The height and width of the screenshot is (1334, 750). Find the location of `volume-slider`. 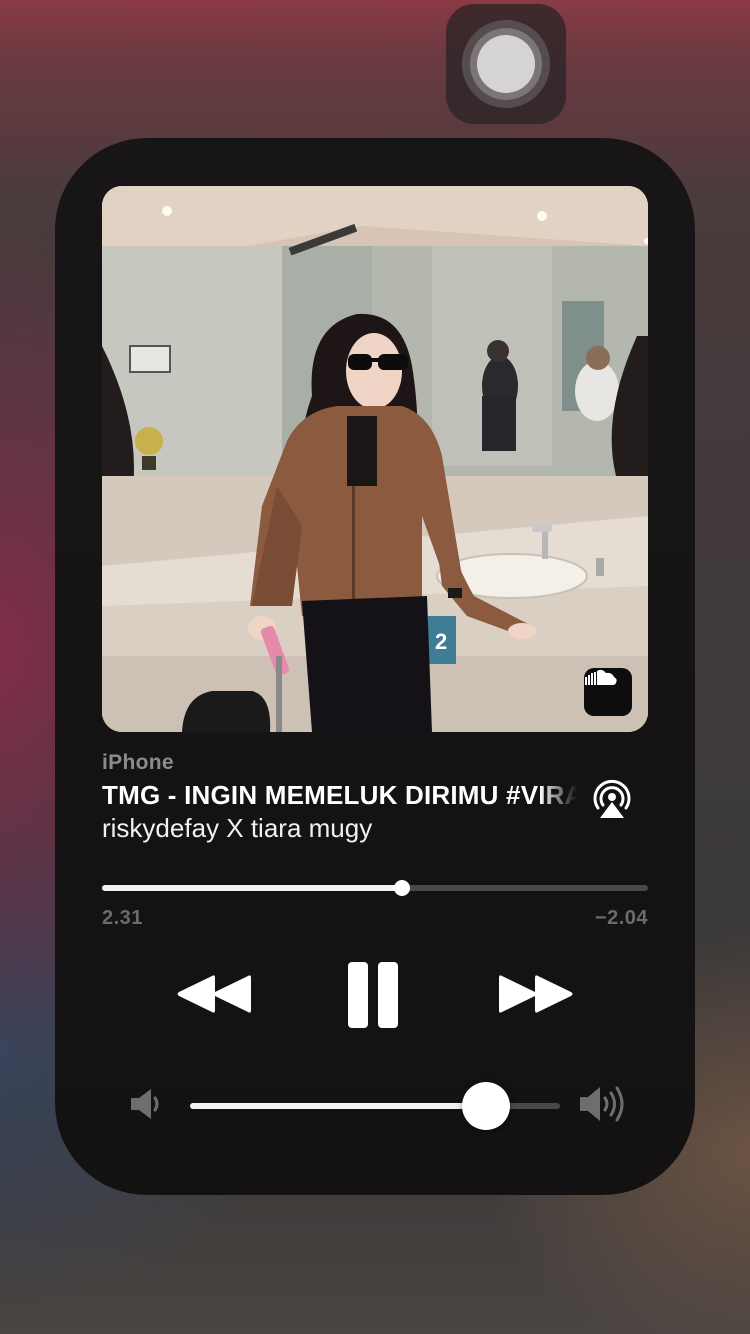

volume-slider is located at coordinates (375, 1106).